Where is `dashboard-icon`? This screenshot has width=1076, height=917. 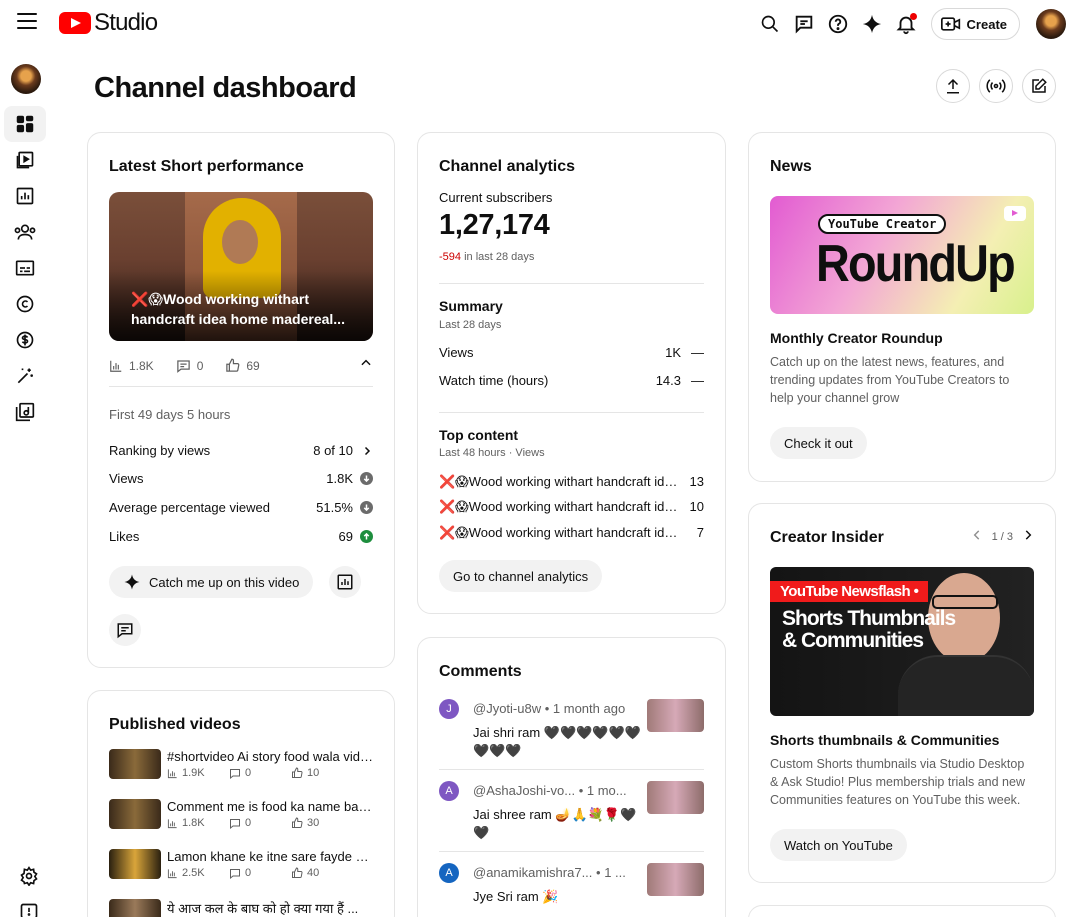 dashboard-icon is located at coordinates (25, 124).